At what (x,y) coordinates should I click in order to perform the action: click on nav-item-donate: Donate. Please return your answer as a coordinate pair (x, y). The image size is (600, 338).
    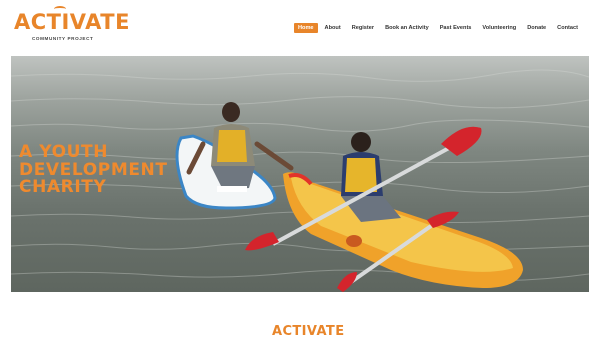
    Looking at the image, I should click on (536, 28).